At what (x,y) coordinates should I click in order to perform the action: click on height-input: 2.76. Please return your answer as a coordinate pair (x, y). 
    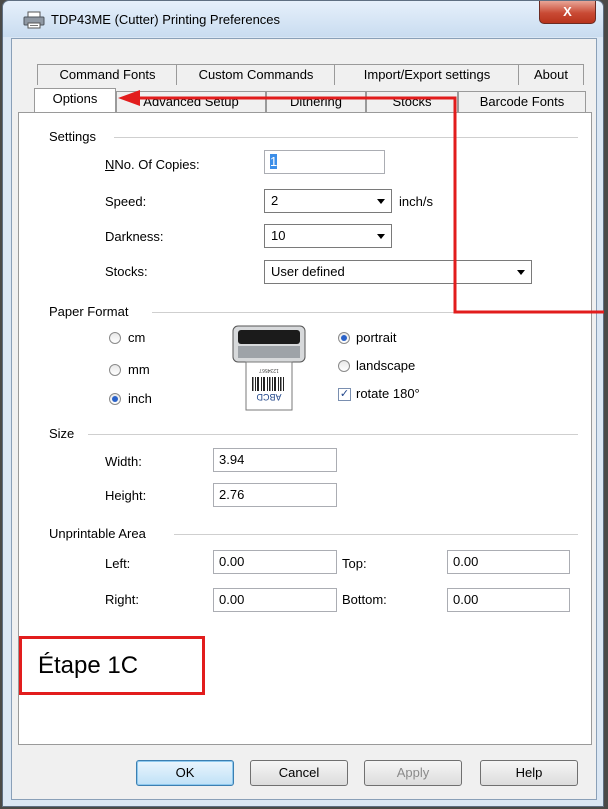
    Looking at the image, I should click on (275, 495).